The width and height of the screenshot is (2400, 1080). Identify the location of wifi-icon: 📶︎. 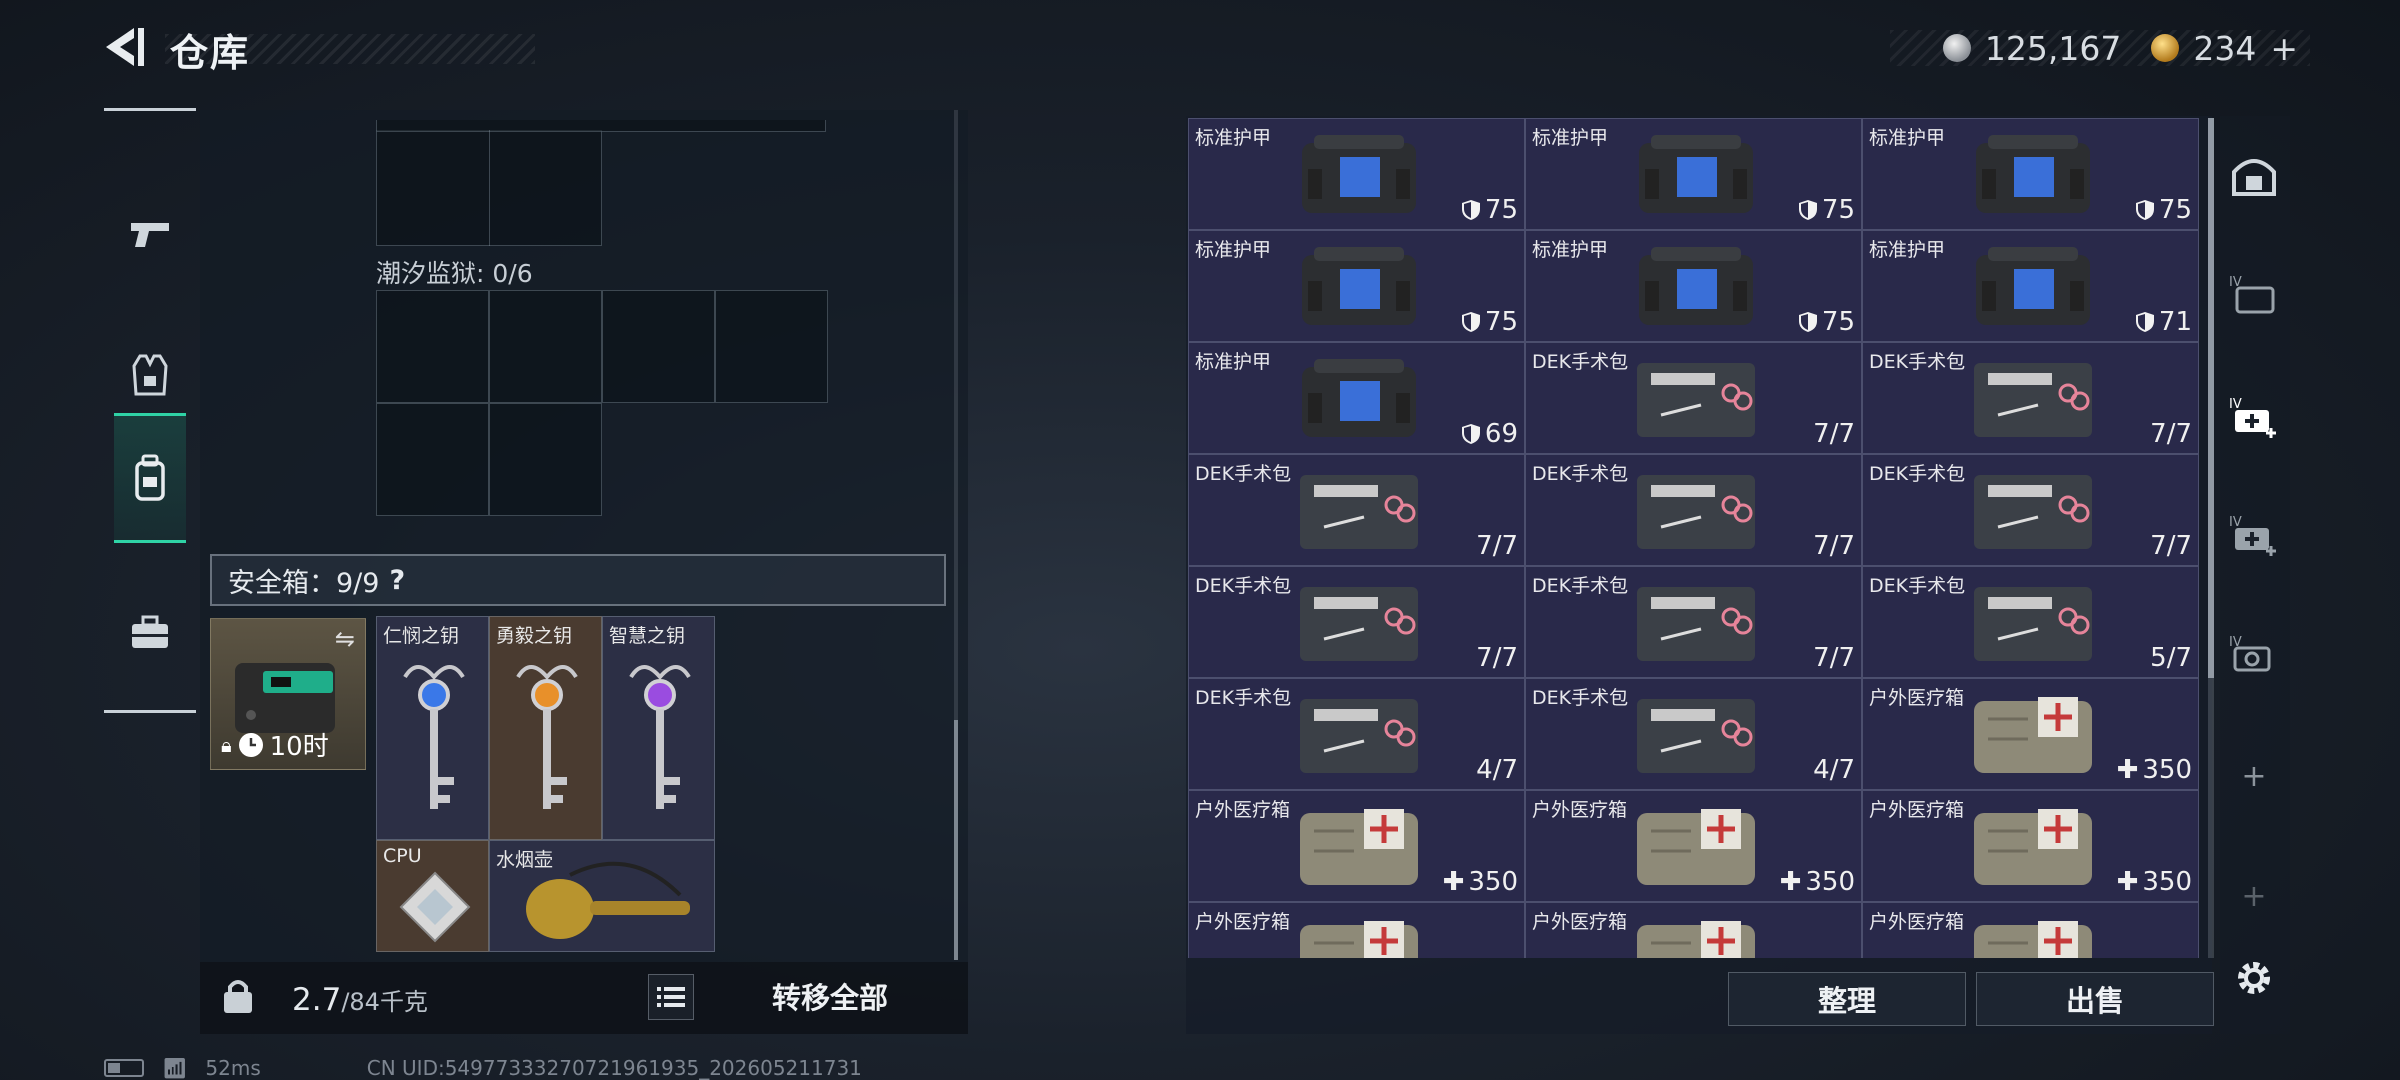
(175, 1068).